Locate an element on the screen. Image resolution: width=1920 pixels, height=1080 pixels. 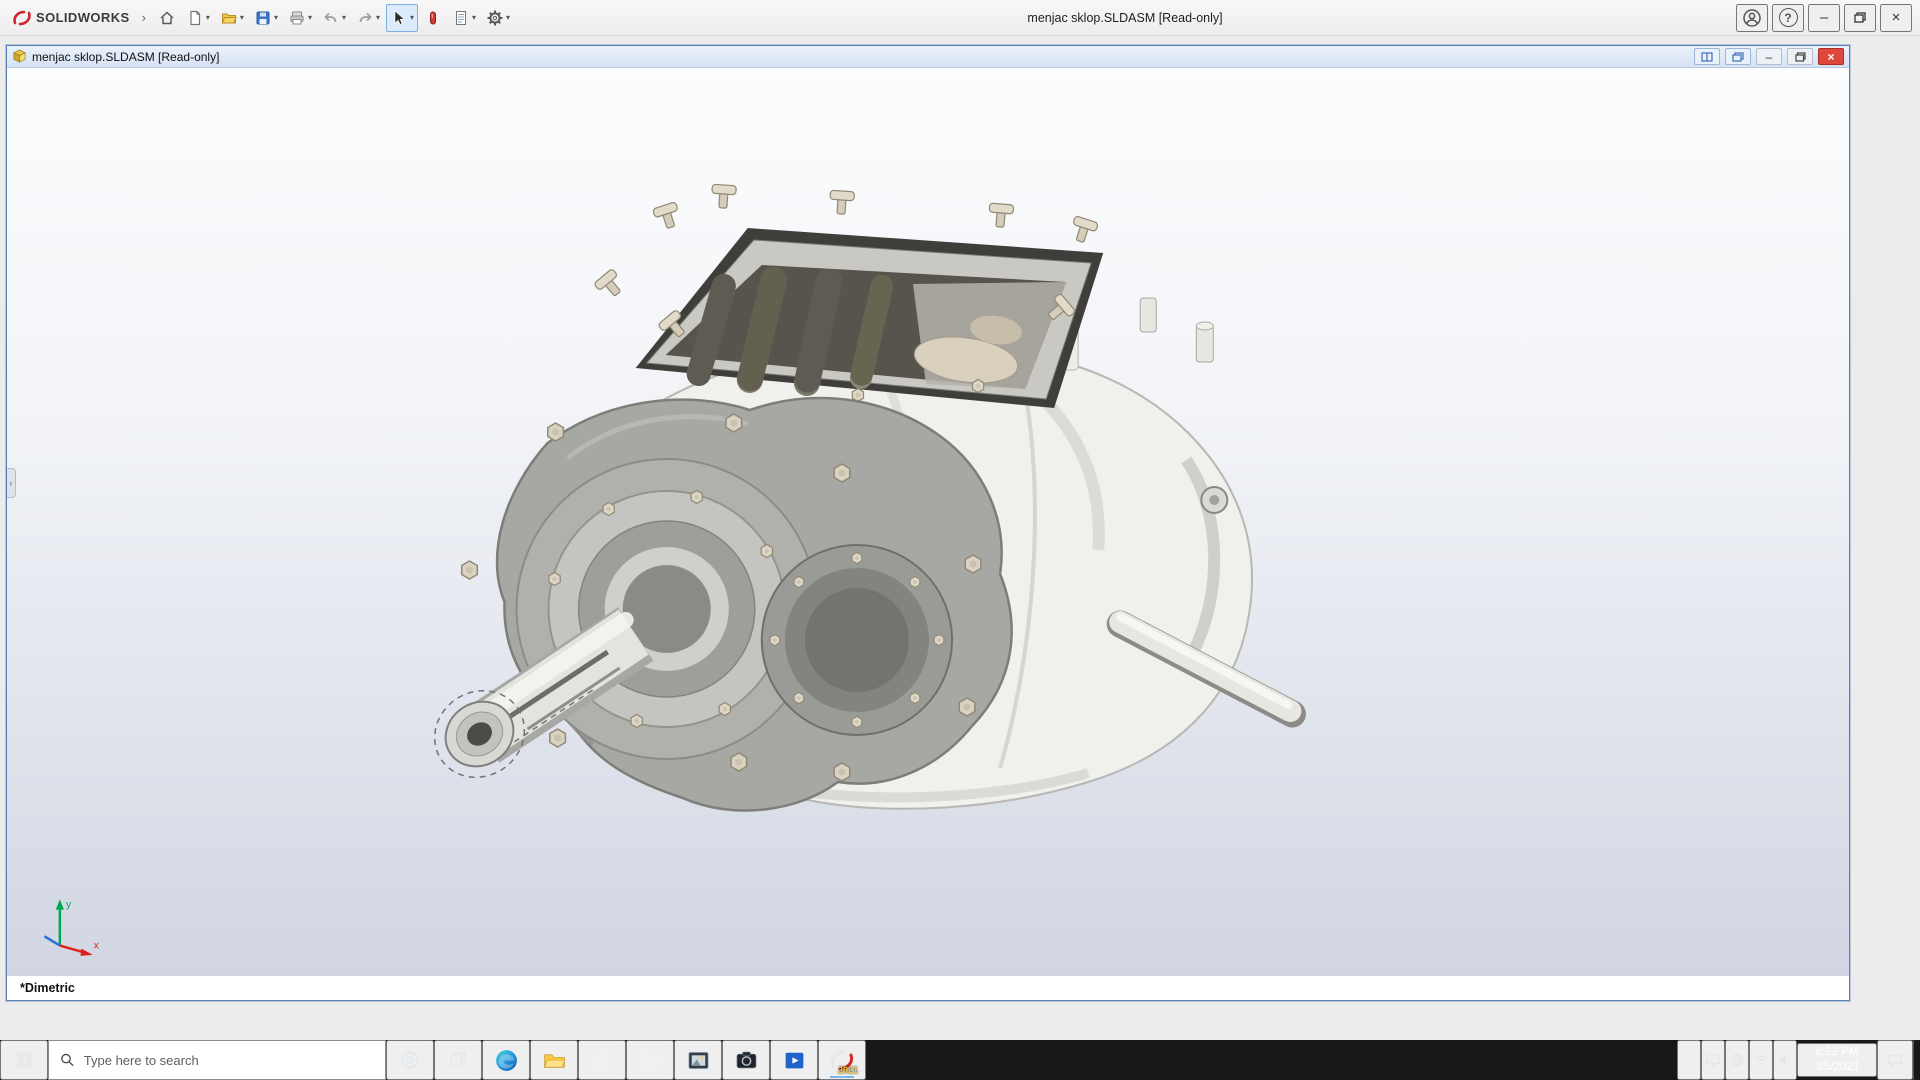
action-center-icon is located at coordinates (1895, 1061).